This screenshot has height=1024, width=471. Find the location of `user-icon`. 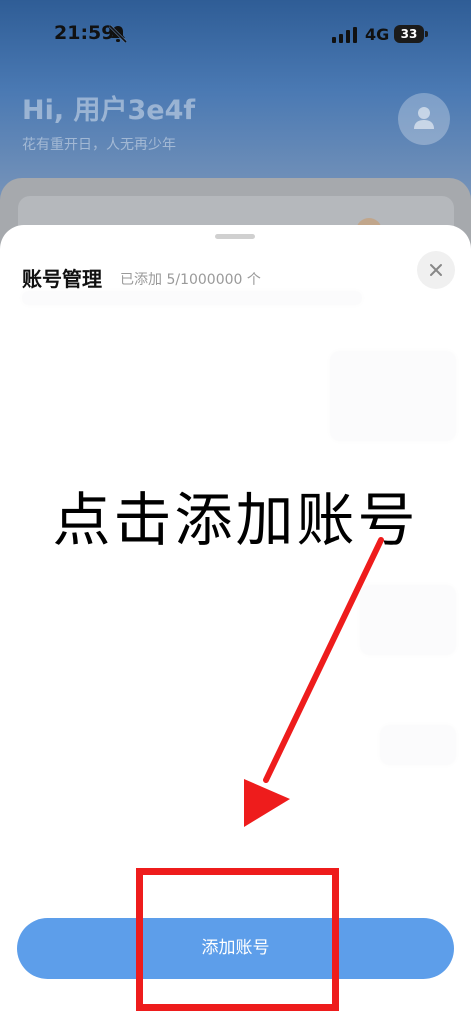

user-icon is located at coordinates (424, 118).